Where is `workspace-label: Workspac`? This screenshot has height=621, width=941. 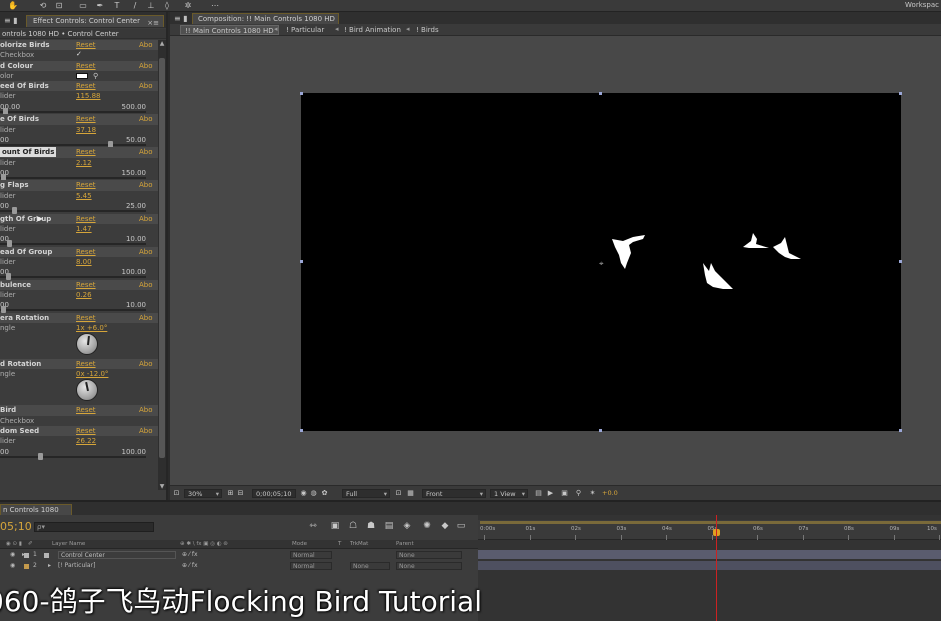 workspace-label: Workspac is located at coordinates (922, 5).